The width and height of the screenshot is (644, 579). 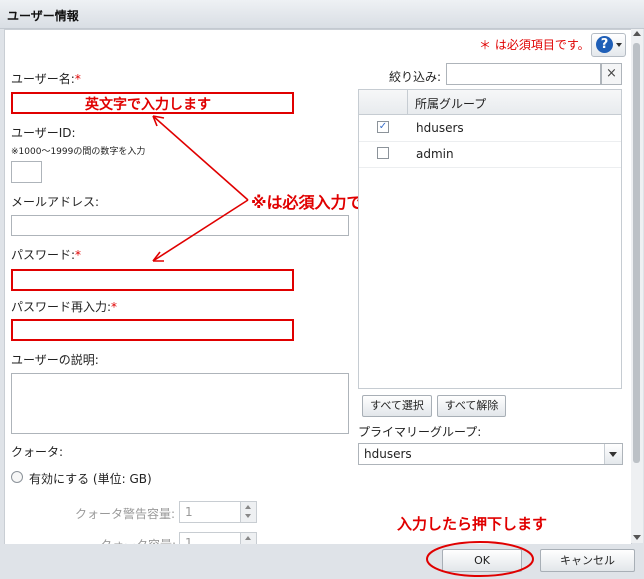 I want to click on primary-group-label: プライマリーグループ:, so click(x=420, y=432).